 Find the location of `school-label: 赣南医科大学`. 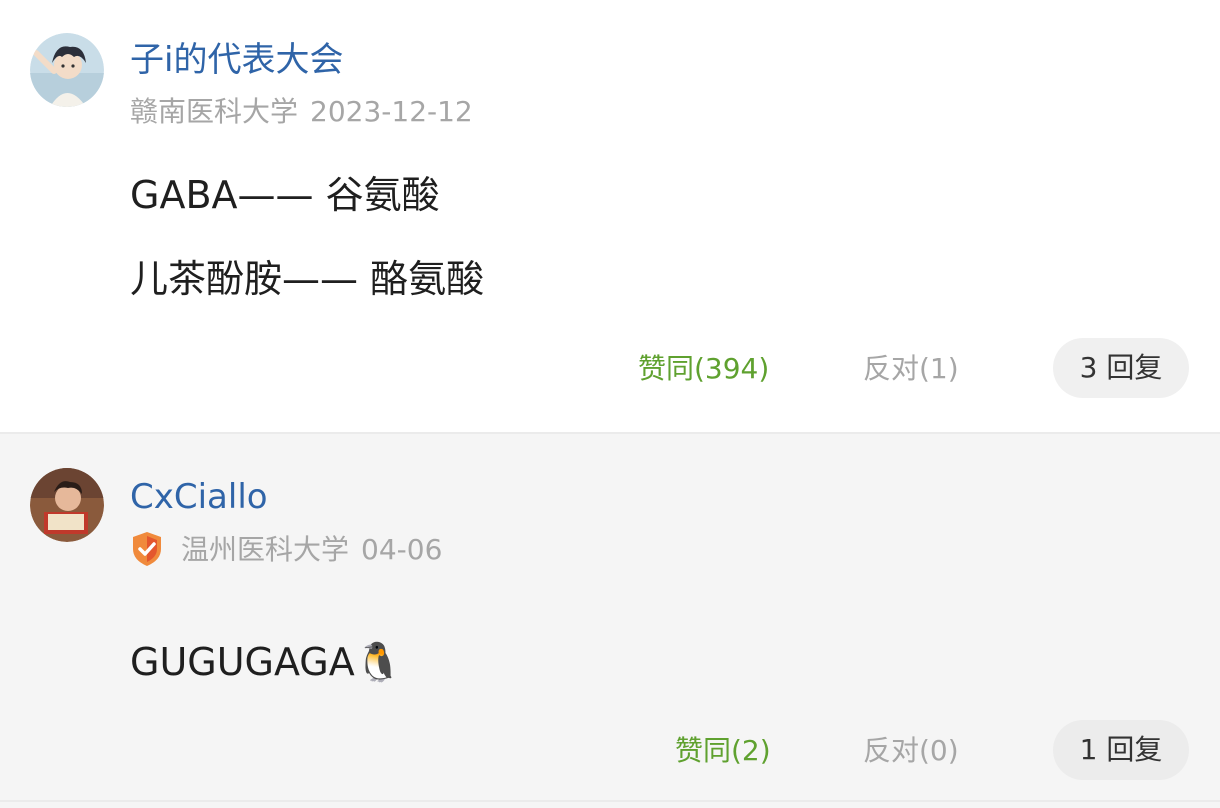

school-label: 赣南医科大学 is located at coordinates (214, 111).